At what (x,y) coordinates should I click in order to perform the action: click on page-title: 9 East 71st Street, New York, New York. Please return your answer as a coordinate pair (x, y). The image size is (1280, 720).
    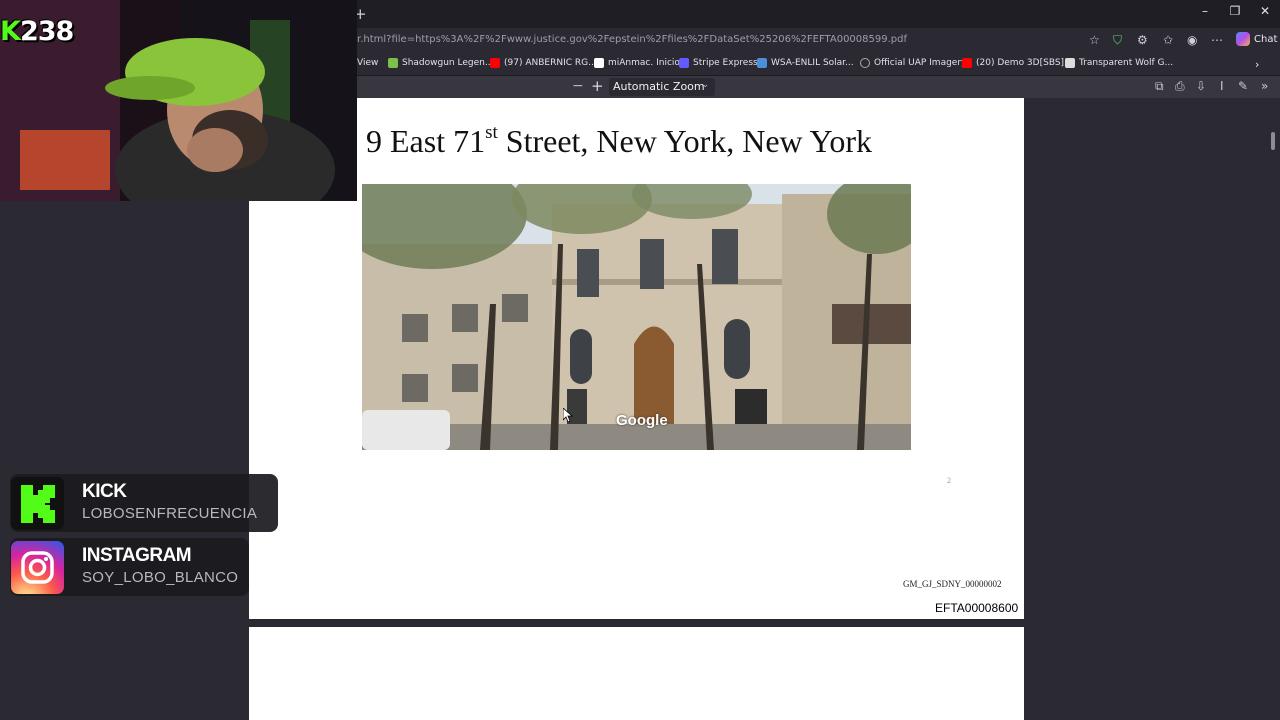
    Looking at the image, I should click on (619, 140).